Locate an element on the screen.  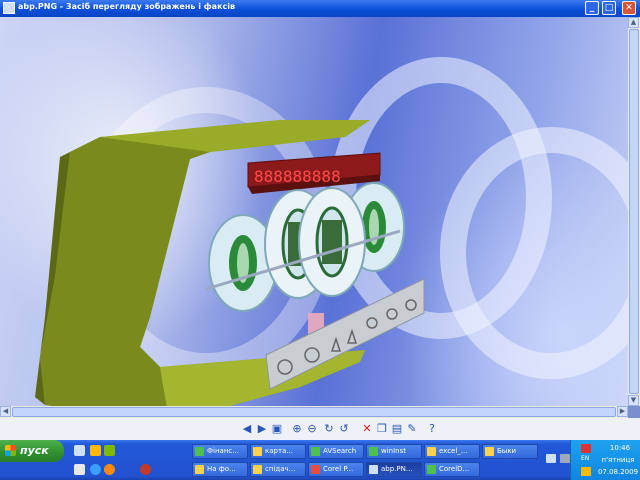
prev-icon: ◀ is located at coordinates (247, 429).